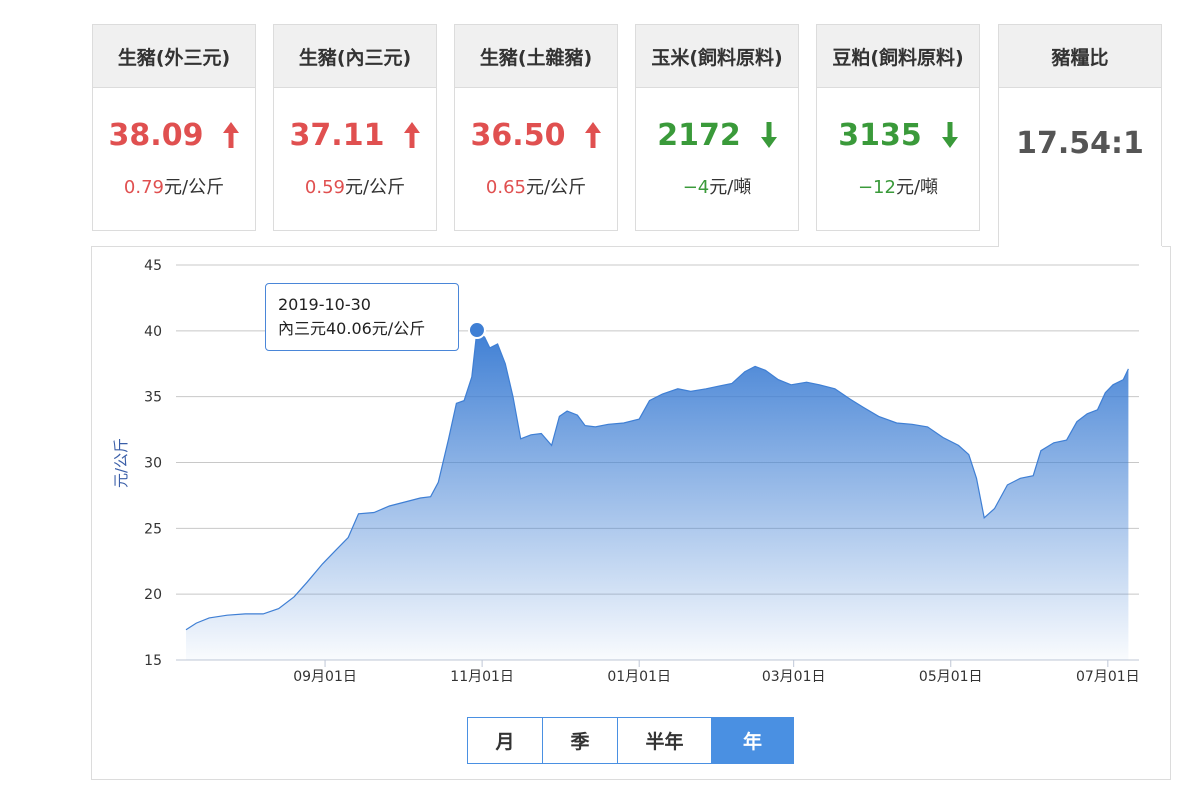 This screenshot has height=798, width=1200. Describe the element at coordinates (362, 317) in the screenshot. I see `chart-tooltip: 2019-10-30 內三元40.06元/公斤` at that location.